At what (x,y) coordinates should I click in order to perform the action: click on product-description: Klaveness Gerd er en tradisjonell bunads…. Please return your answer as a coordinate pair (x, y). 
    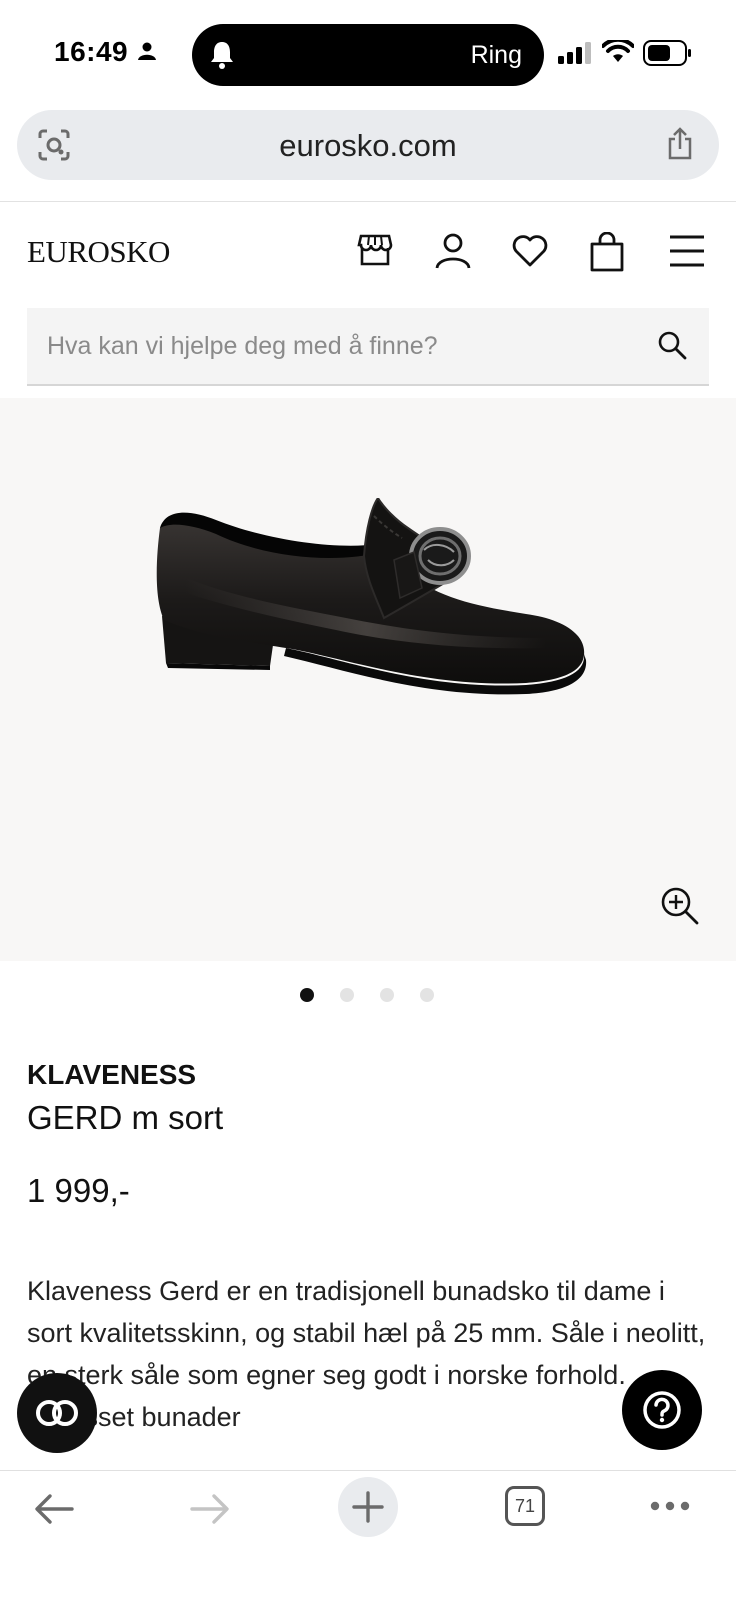
    Looking at the image, I should click on (366, 1354).